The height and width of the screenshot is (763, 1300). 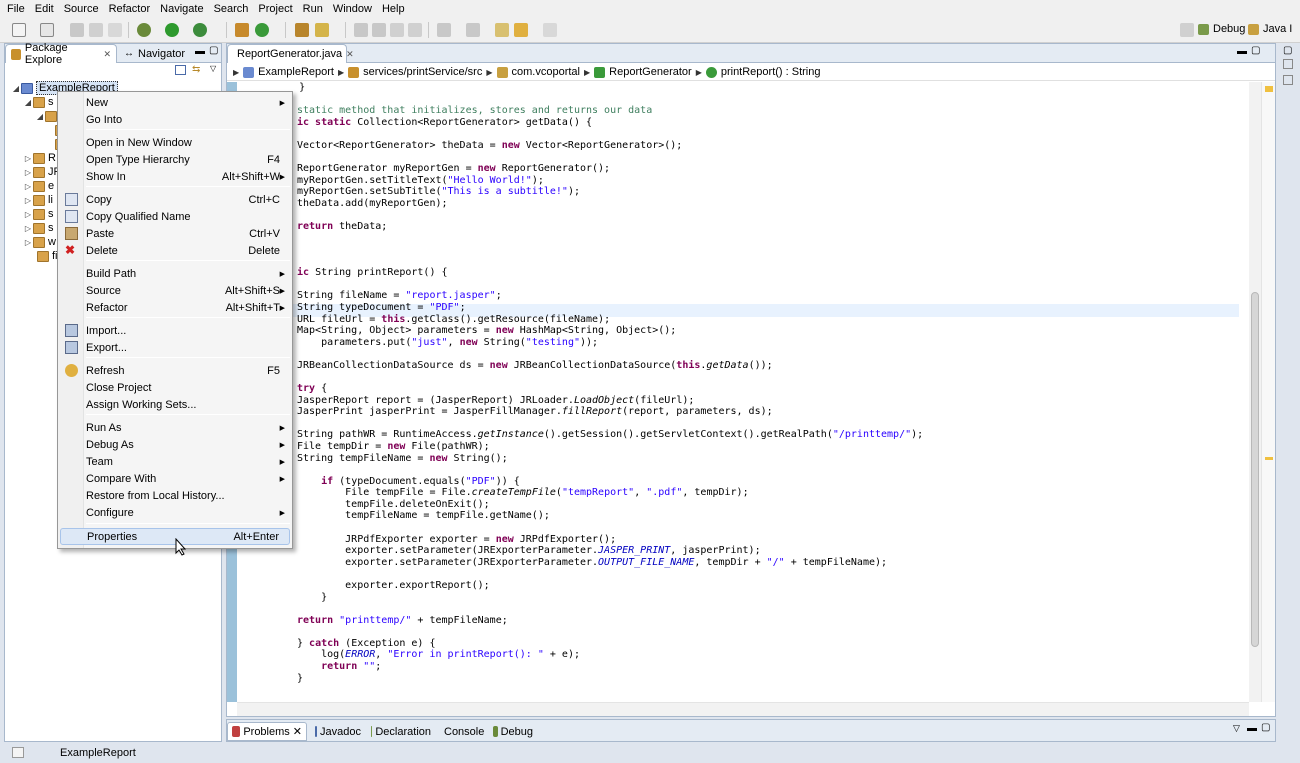 What do you see at coordinates (262, 30) in the screenshot?
I see `new-class-icon` at bounding box center [262, 30].